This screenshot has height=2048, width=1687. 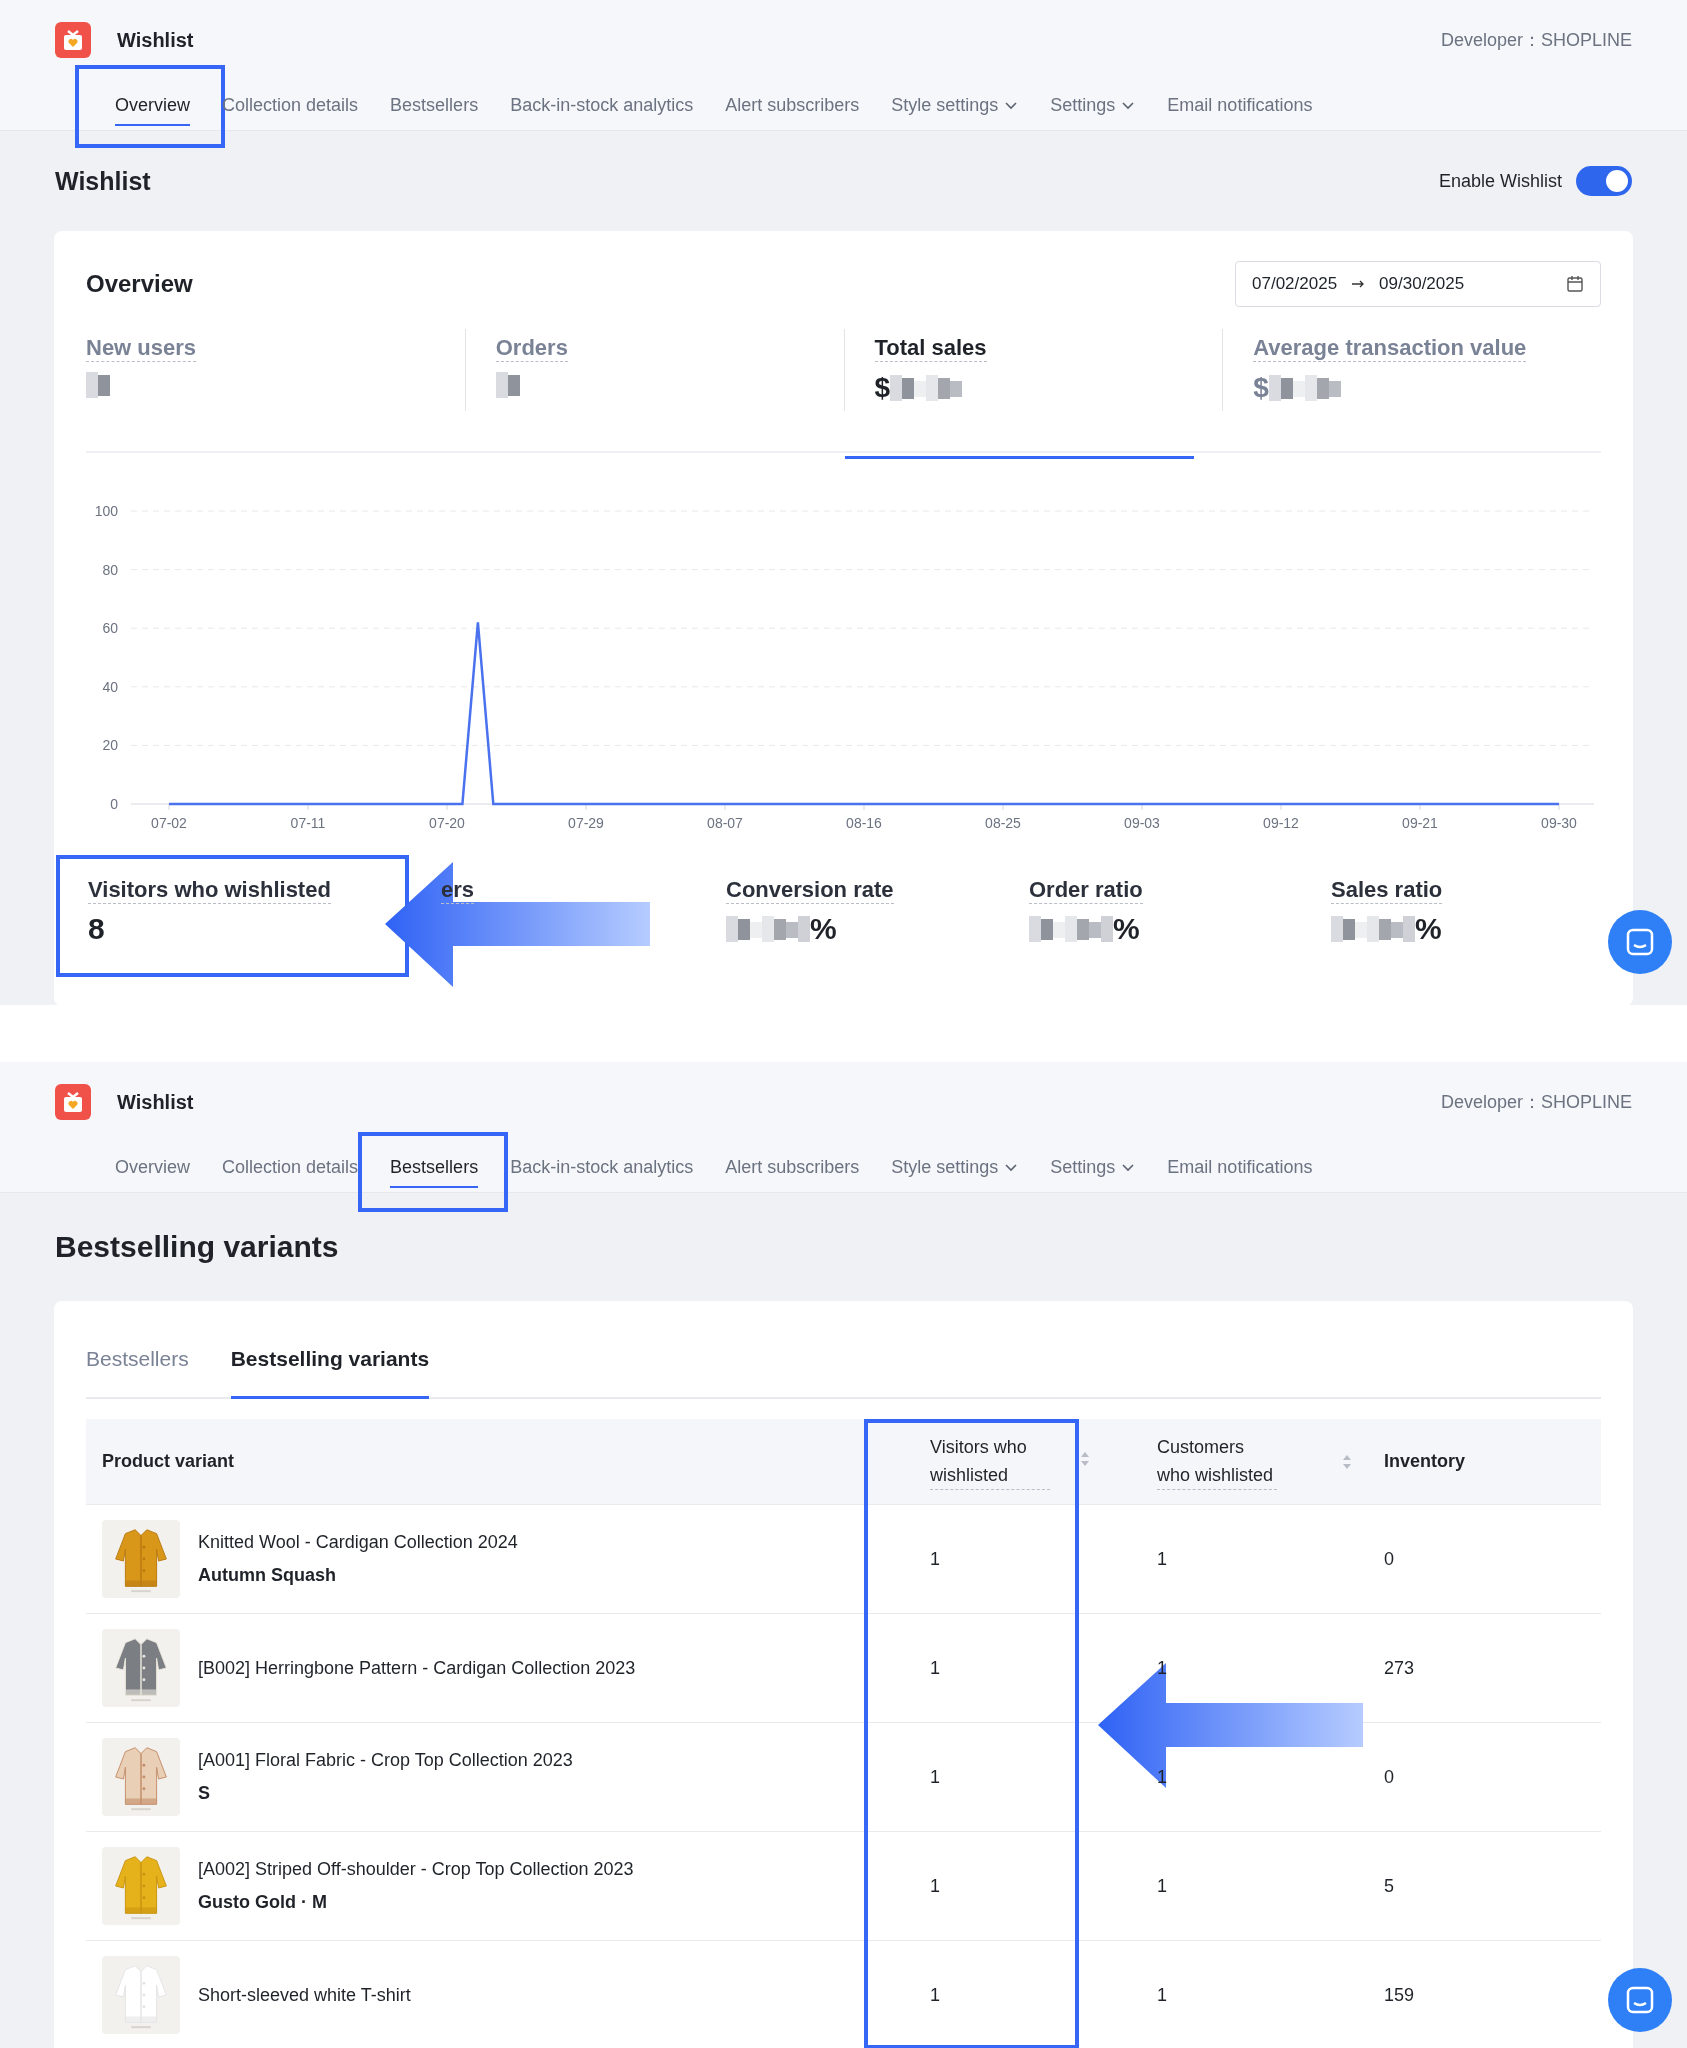 I want to click on date-range-picker: 07/02/2025 09/30/2025, so click(x=1418, y=284).